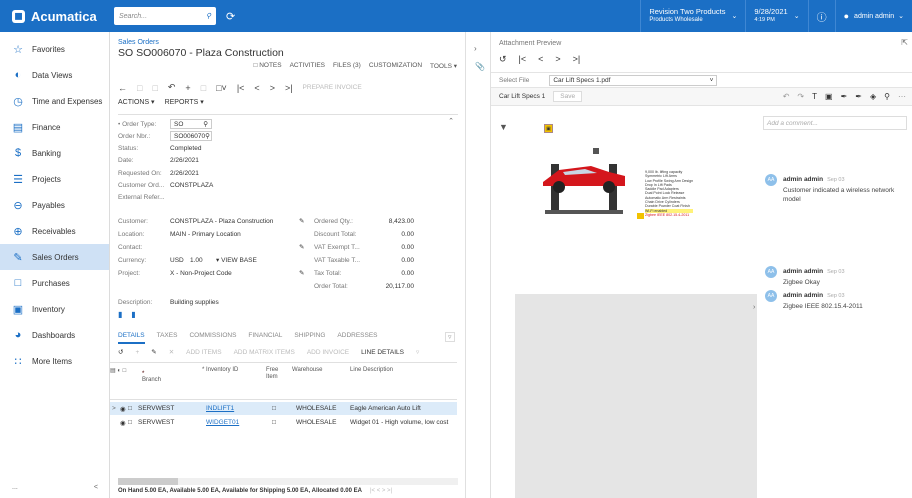 The width and height of the screenshot is (912, 498). I want to click on highlight-tool-icon: ✒, so click(844, 96).